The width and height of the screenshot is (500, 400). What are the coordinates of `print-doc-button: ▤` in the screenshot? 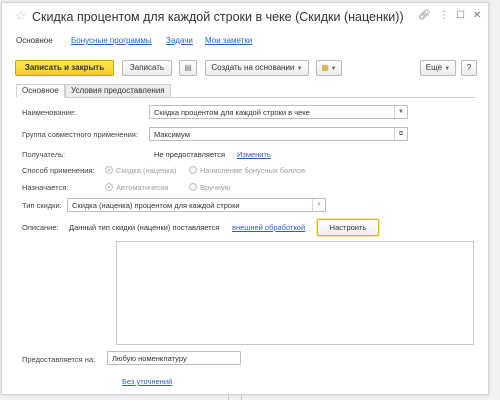 It's located at (188, 68).